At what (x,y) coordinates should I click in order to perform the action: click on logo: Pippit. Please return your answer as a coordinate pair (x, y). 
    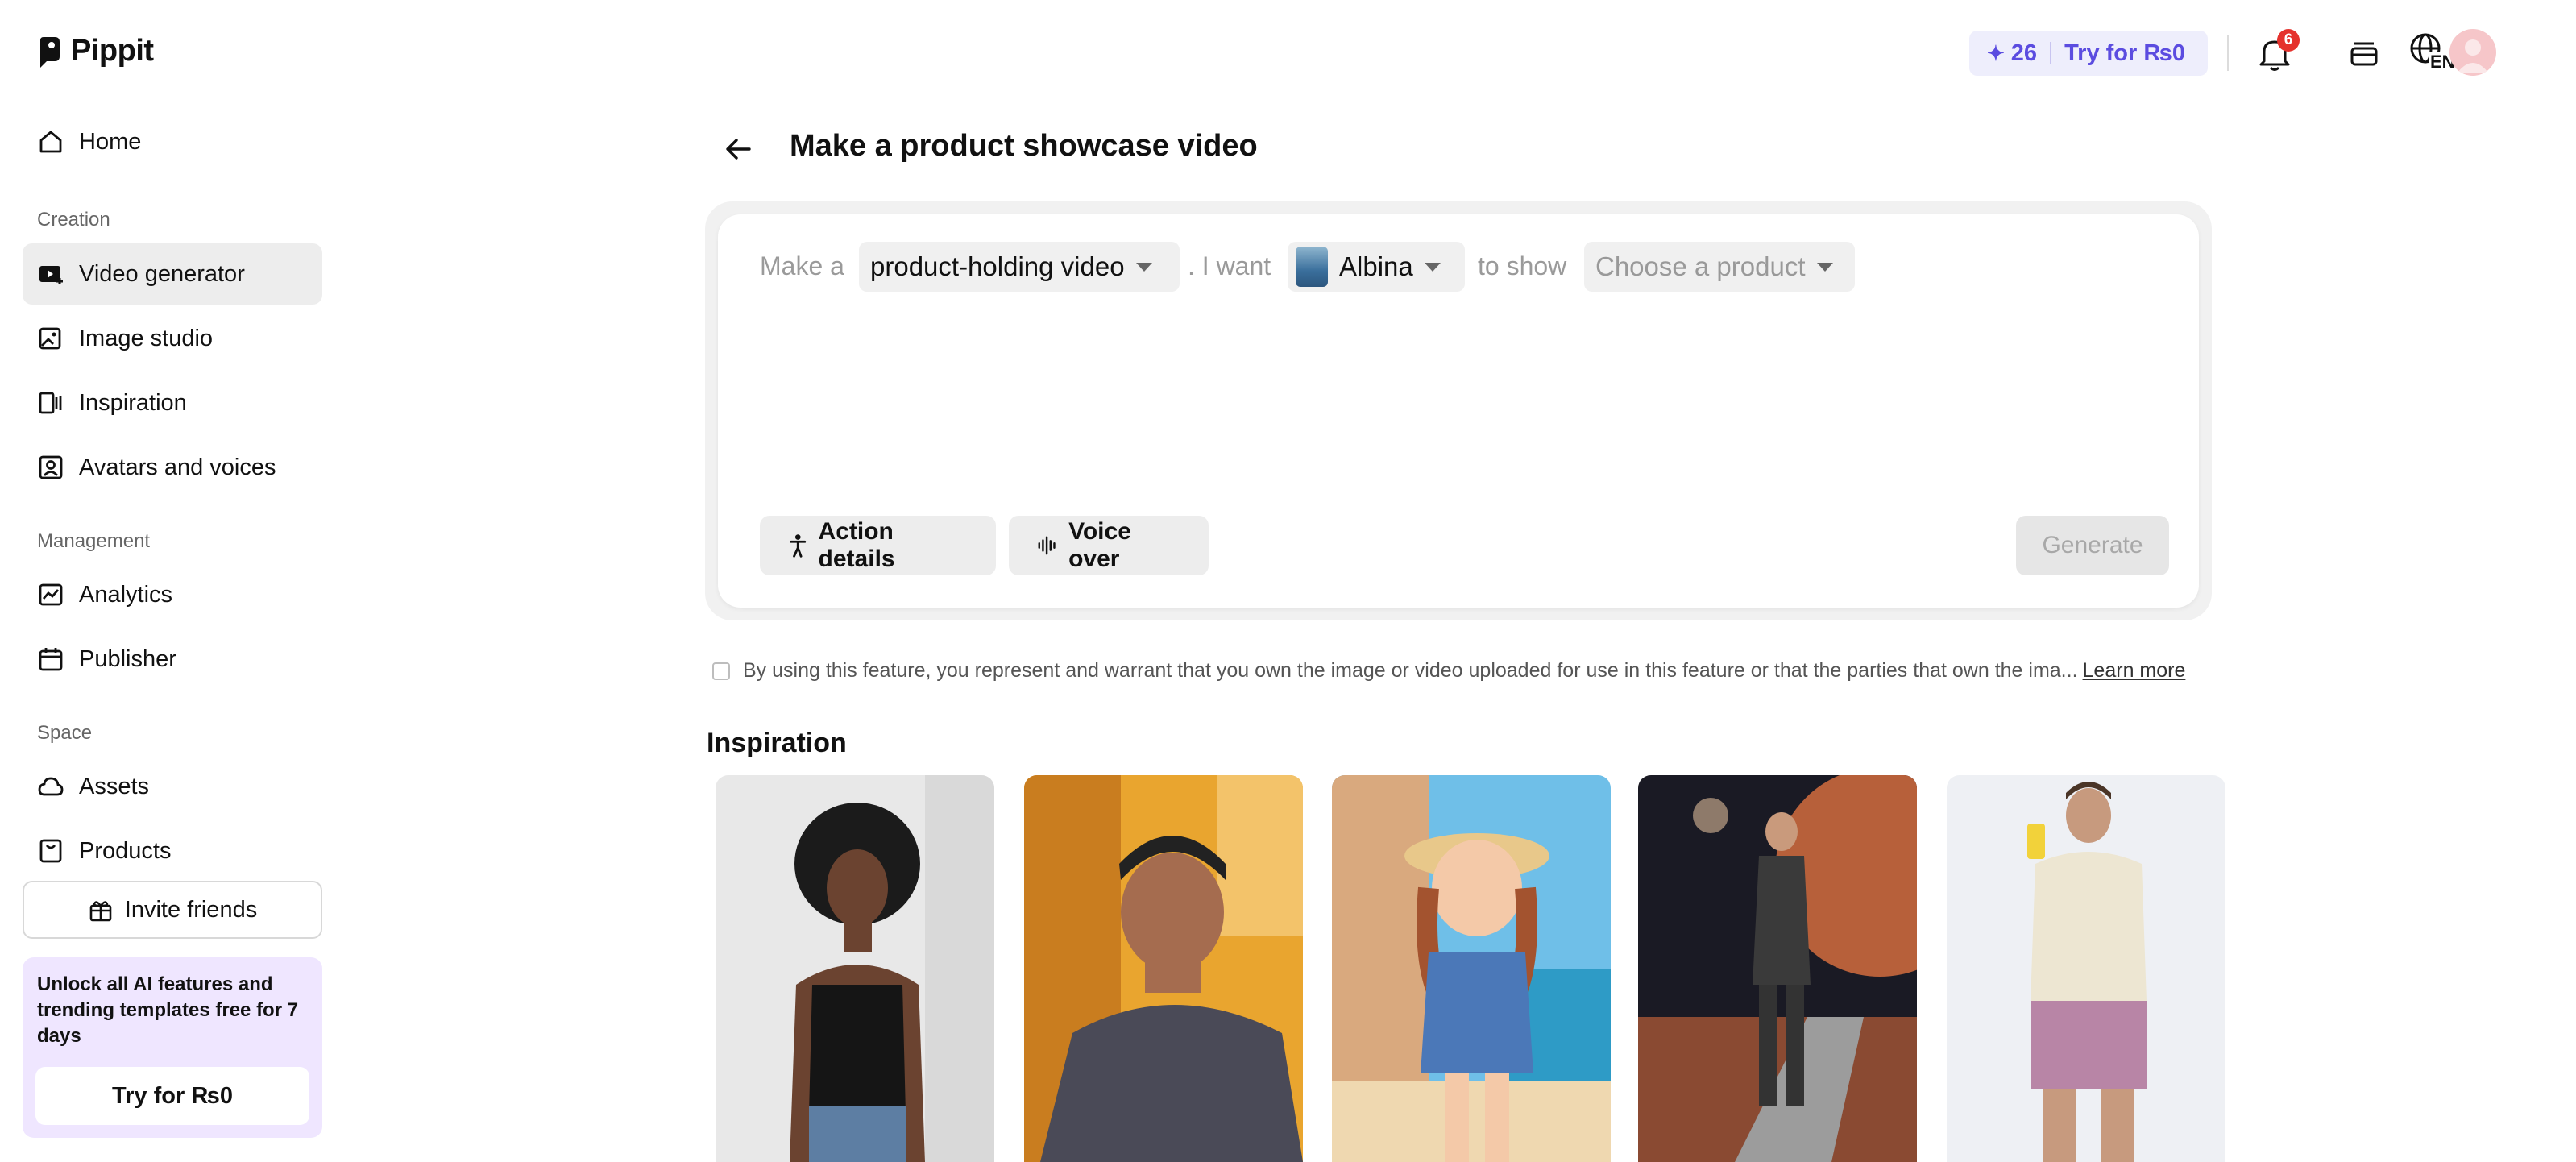
    Looking at the image, I should click on (95, 51).